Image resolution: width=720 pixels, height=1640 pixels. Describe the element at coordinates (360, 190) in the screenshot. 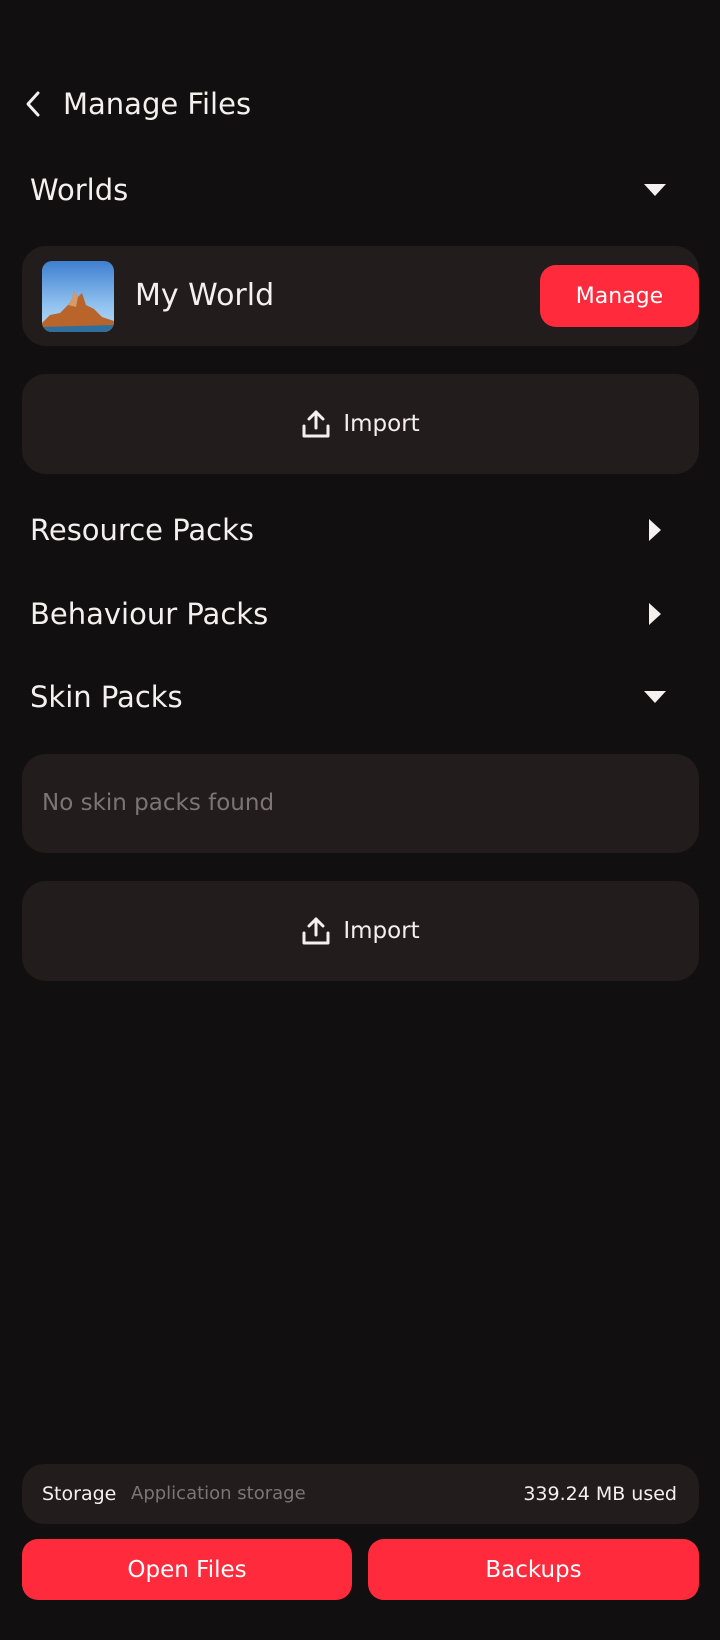

I see `section-worlds-header: Worlds` at that location.